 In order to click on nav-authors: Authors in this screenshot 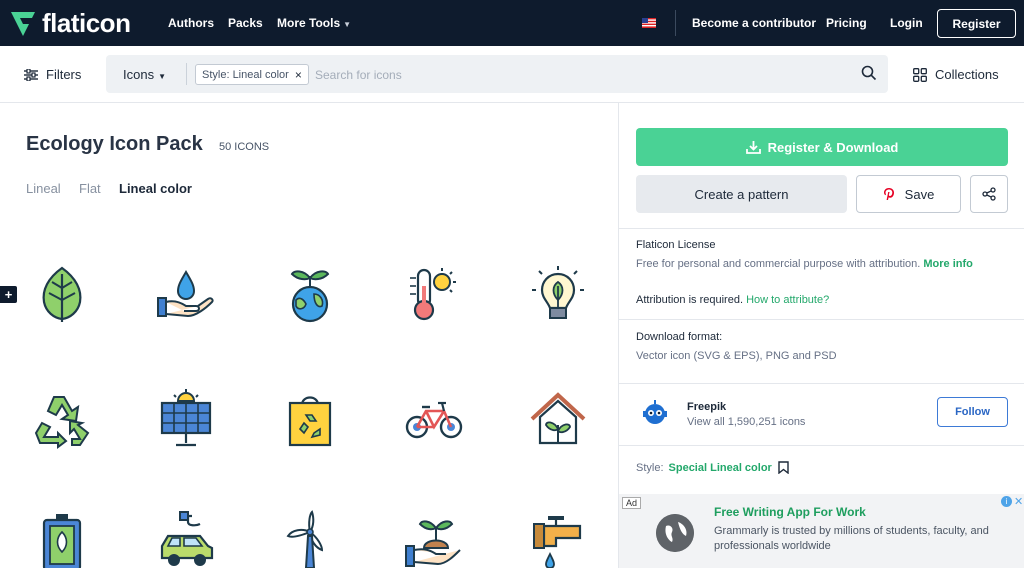, I will do `click(191, 23)`.